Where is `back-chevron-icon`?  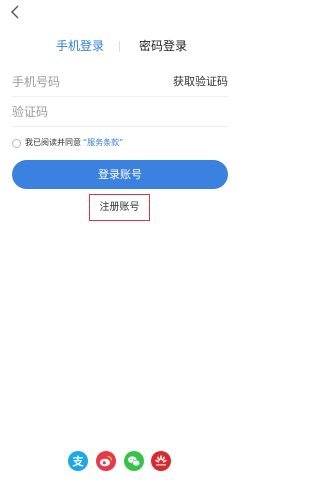
back-chevron-icon is located at coordinates (16, 12).